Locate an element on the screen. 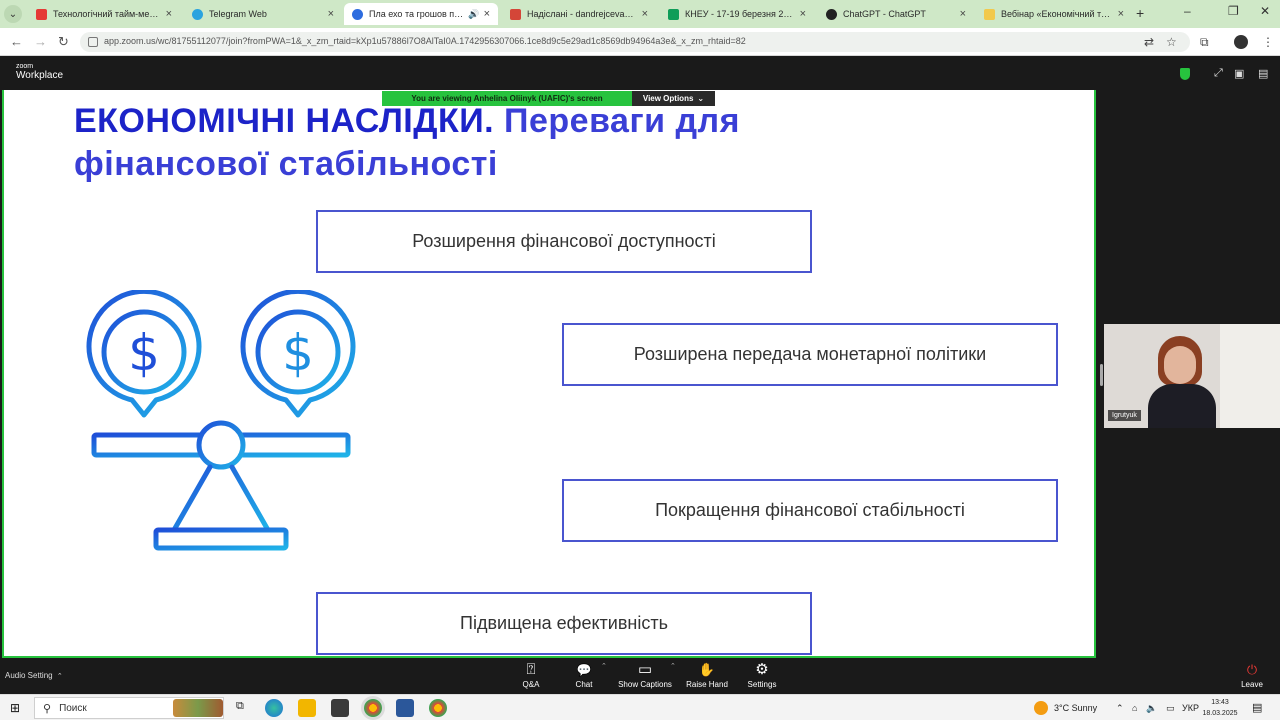 The width and height of the screenshot is (1280, 720). slide-title-main: ЕКОНОМІЧНІ НАСЛІДКИ. is located at coordinates (284, 121).